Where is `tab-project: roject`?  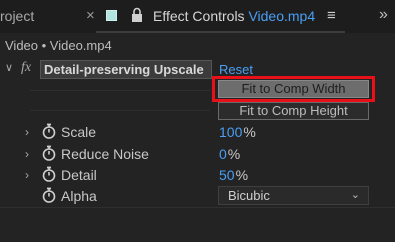
tab-project: roject is located at coordinates (17, 16).